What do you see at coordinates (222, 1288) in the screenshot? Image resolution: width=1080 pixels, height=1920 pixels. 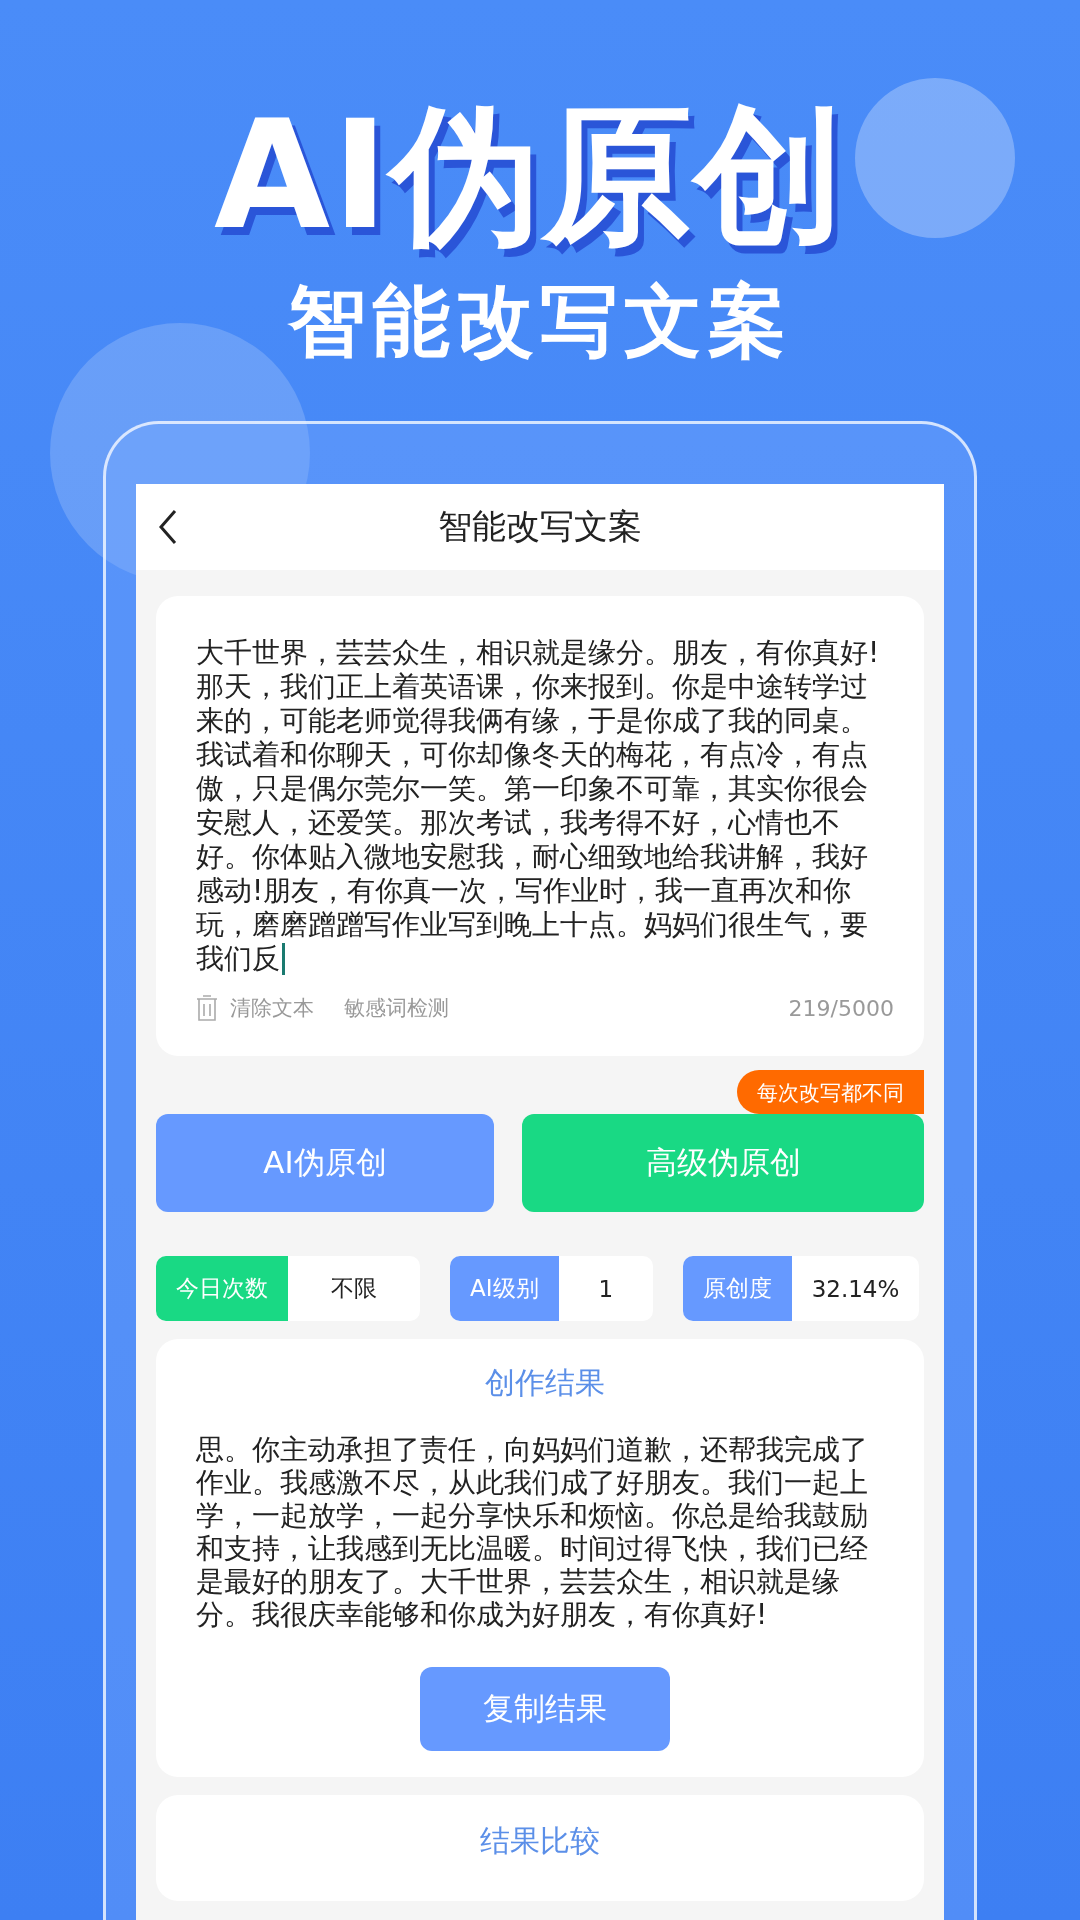 I see `stat-label: 今日次数` at bounding box center [222, 1288].